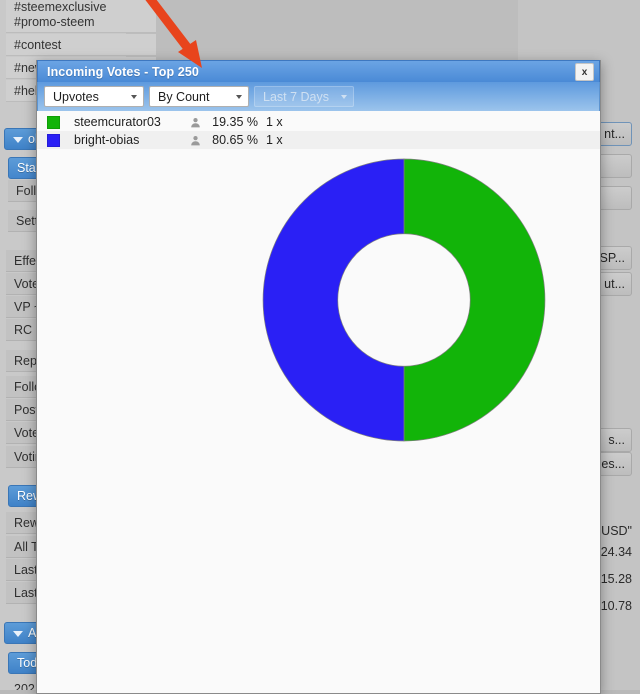 The image size is (640, 694). I want to click on time-range-value: Last 7 Days, so click(296, 96).